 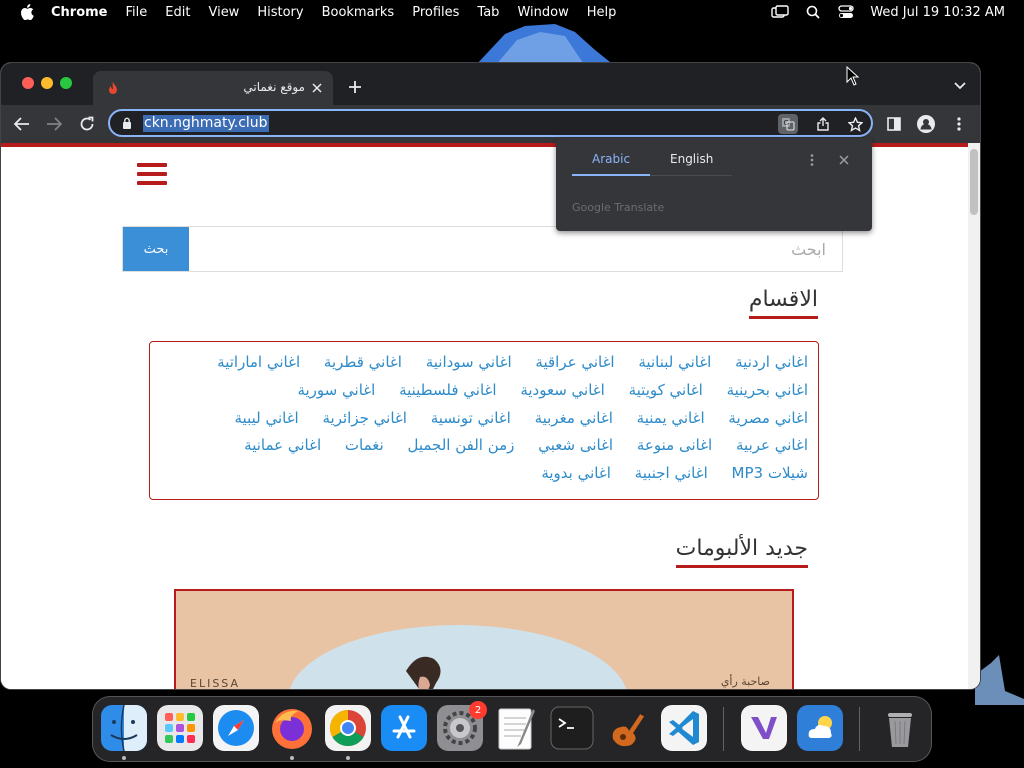 What do you see at coordinates (674, 362) in the screenshot?
I see `category-link: اغاني لبنانية` at bounding box center [674, 362].